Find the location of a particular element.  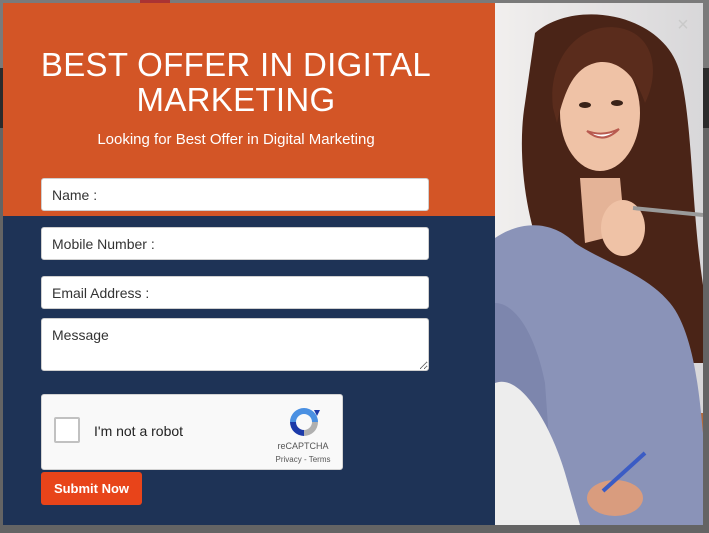

popup-headline: BEST OFFER IN DIGITAL MARKETING is located at coordinates (236, 82).